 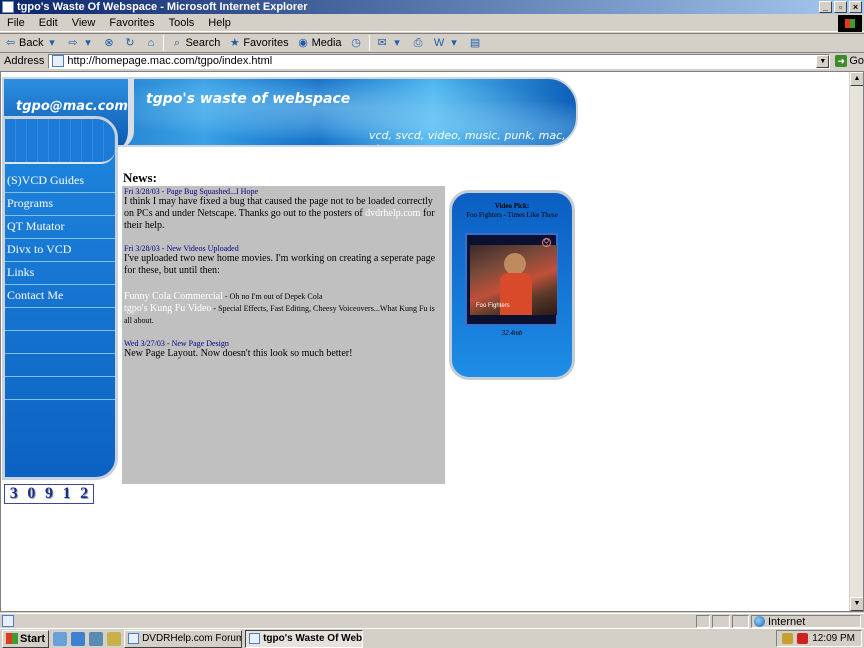 What do you see at coordinates (234, 42) in the screenshot?
I see `favorites-icon: ★` at bounding box center [234, 42].